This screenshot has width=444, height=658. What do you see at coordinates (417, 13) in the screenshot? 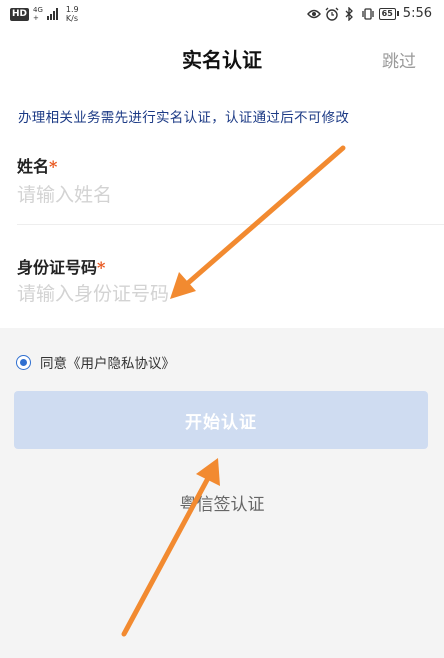
I see `clock: 5:56` at bounding box center [417, 13].